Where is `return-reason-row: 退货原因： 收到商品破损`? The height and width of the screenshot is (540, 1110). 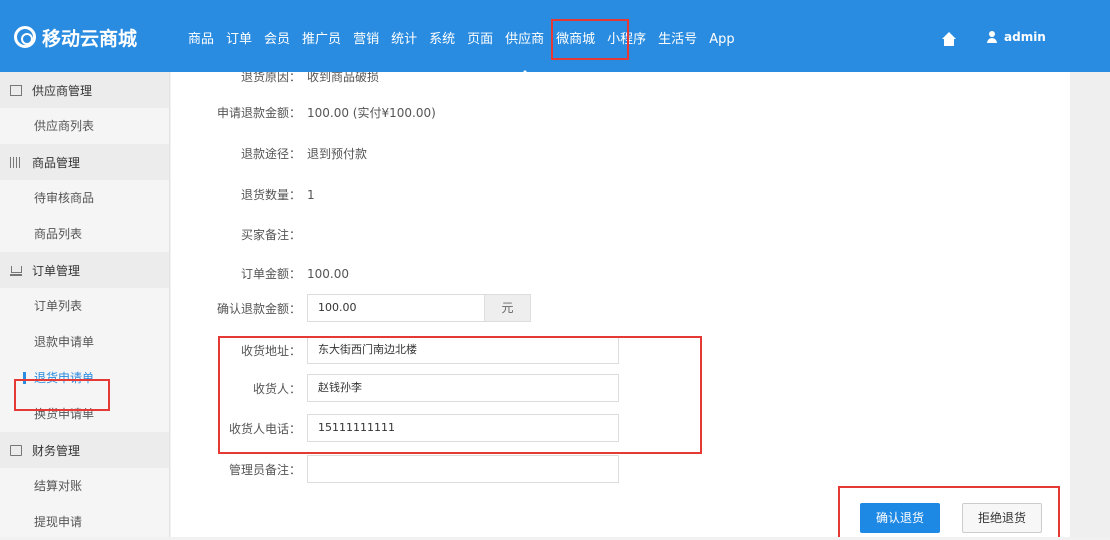
return-reason-row: 退货原因： 收到商品破损 is located at coordinates (481, 78).